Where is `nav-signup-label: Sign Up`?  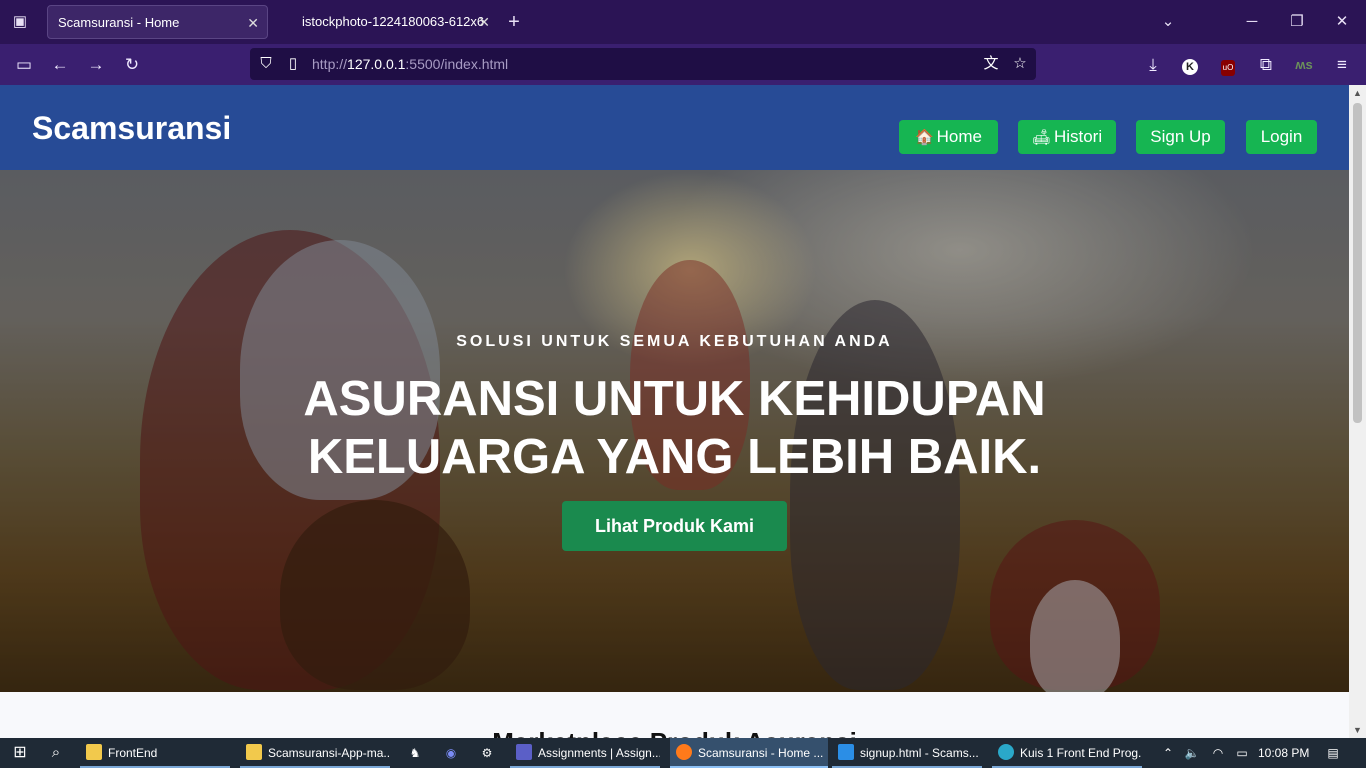
nav-signup-label: Sign Up is located at coordinates (1180, 136).